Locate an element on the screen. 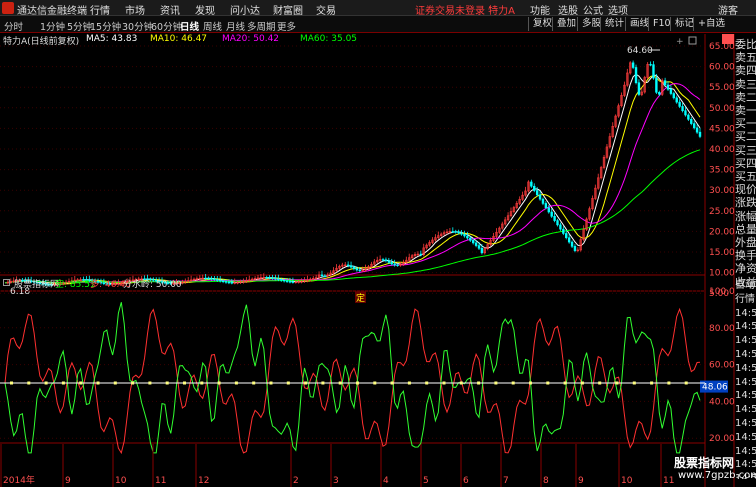 The width and height of the screenshot is (756, 487). price-tick-label: 15.00 is located at coordinates (722, 253).